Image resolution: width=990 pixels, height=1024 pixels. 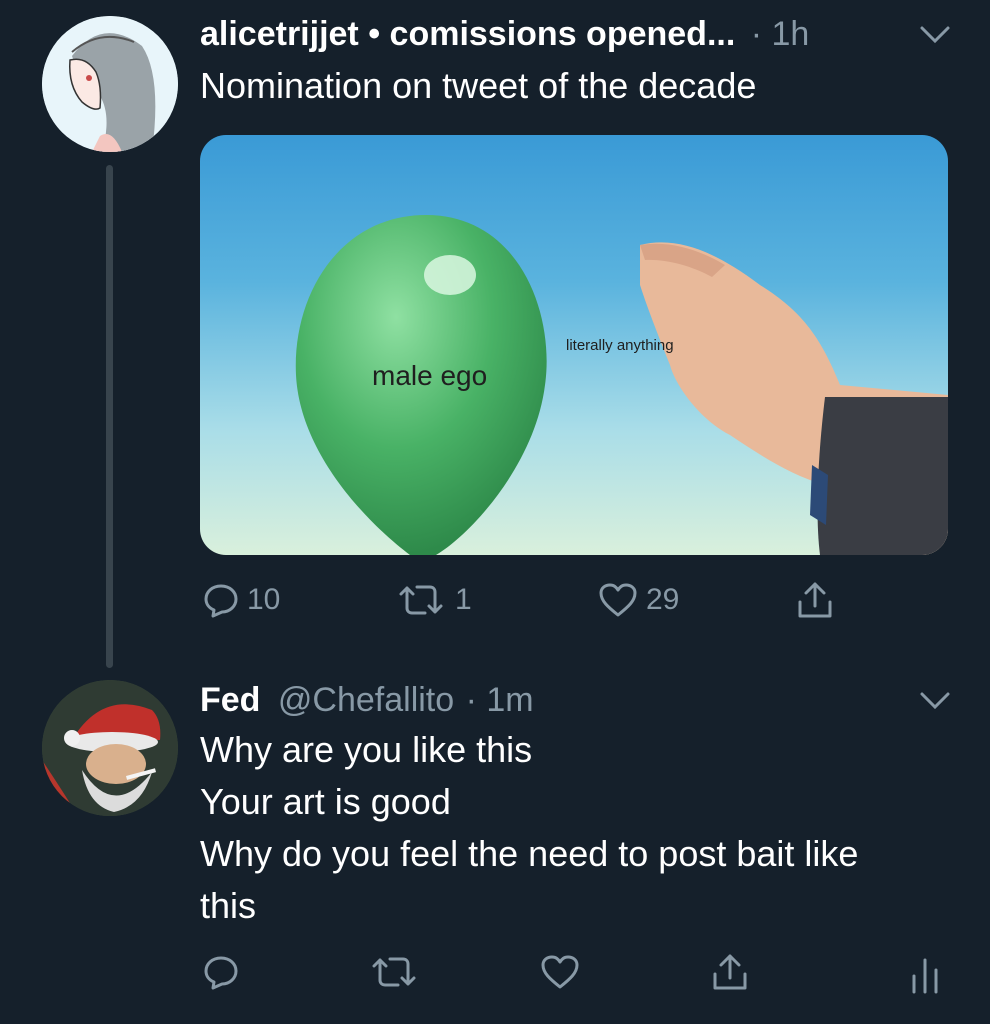 I want to click on reply-button: 10, so click(x=241, y=600).